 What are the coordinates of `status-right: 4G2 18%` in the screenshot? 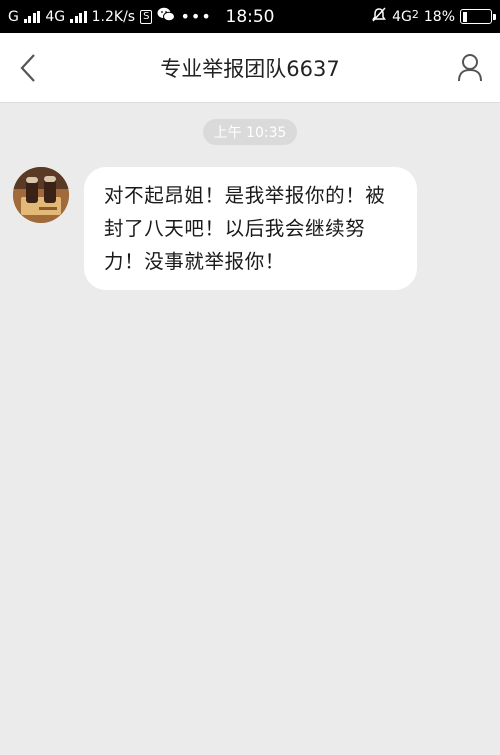 It's located at (433, 16).